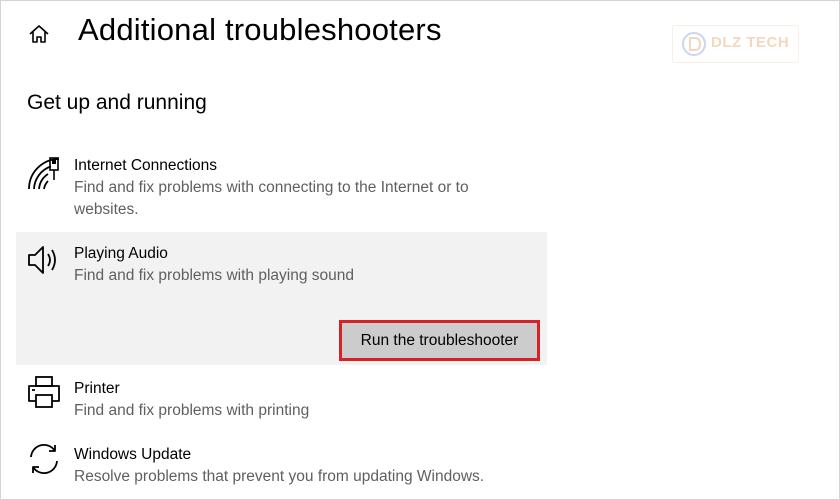  I want to click on item-description: Find and fix problems with playing sound, so click(214, 275).